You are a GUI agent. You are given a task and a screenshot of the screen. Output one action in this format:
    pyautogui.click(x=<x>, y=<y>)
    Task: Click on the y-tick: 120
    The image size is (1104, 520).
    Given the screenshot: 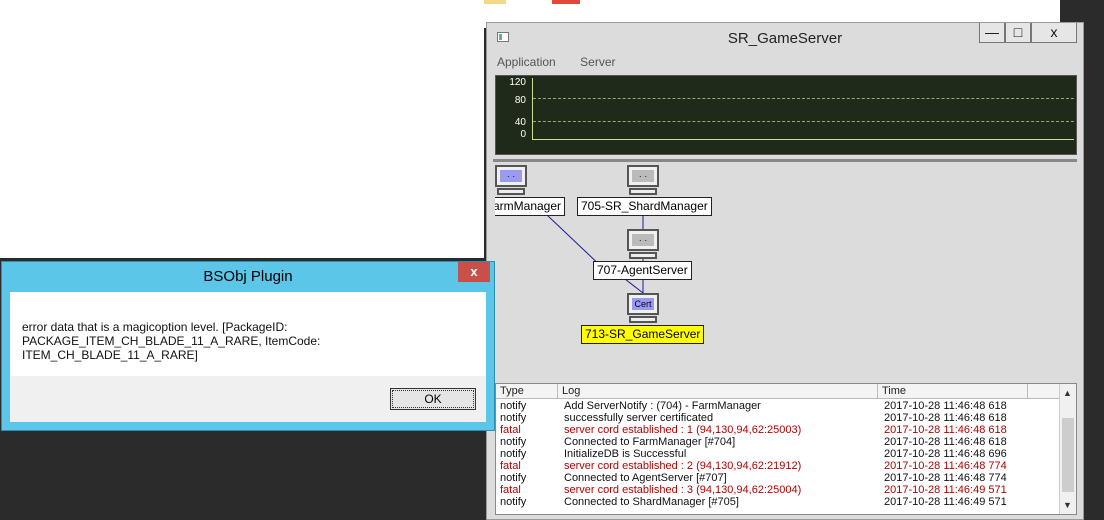 What is the action you would take?
    pyautogui.click(x=517, y=82)
    